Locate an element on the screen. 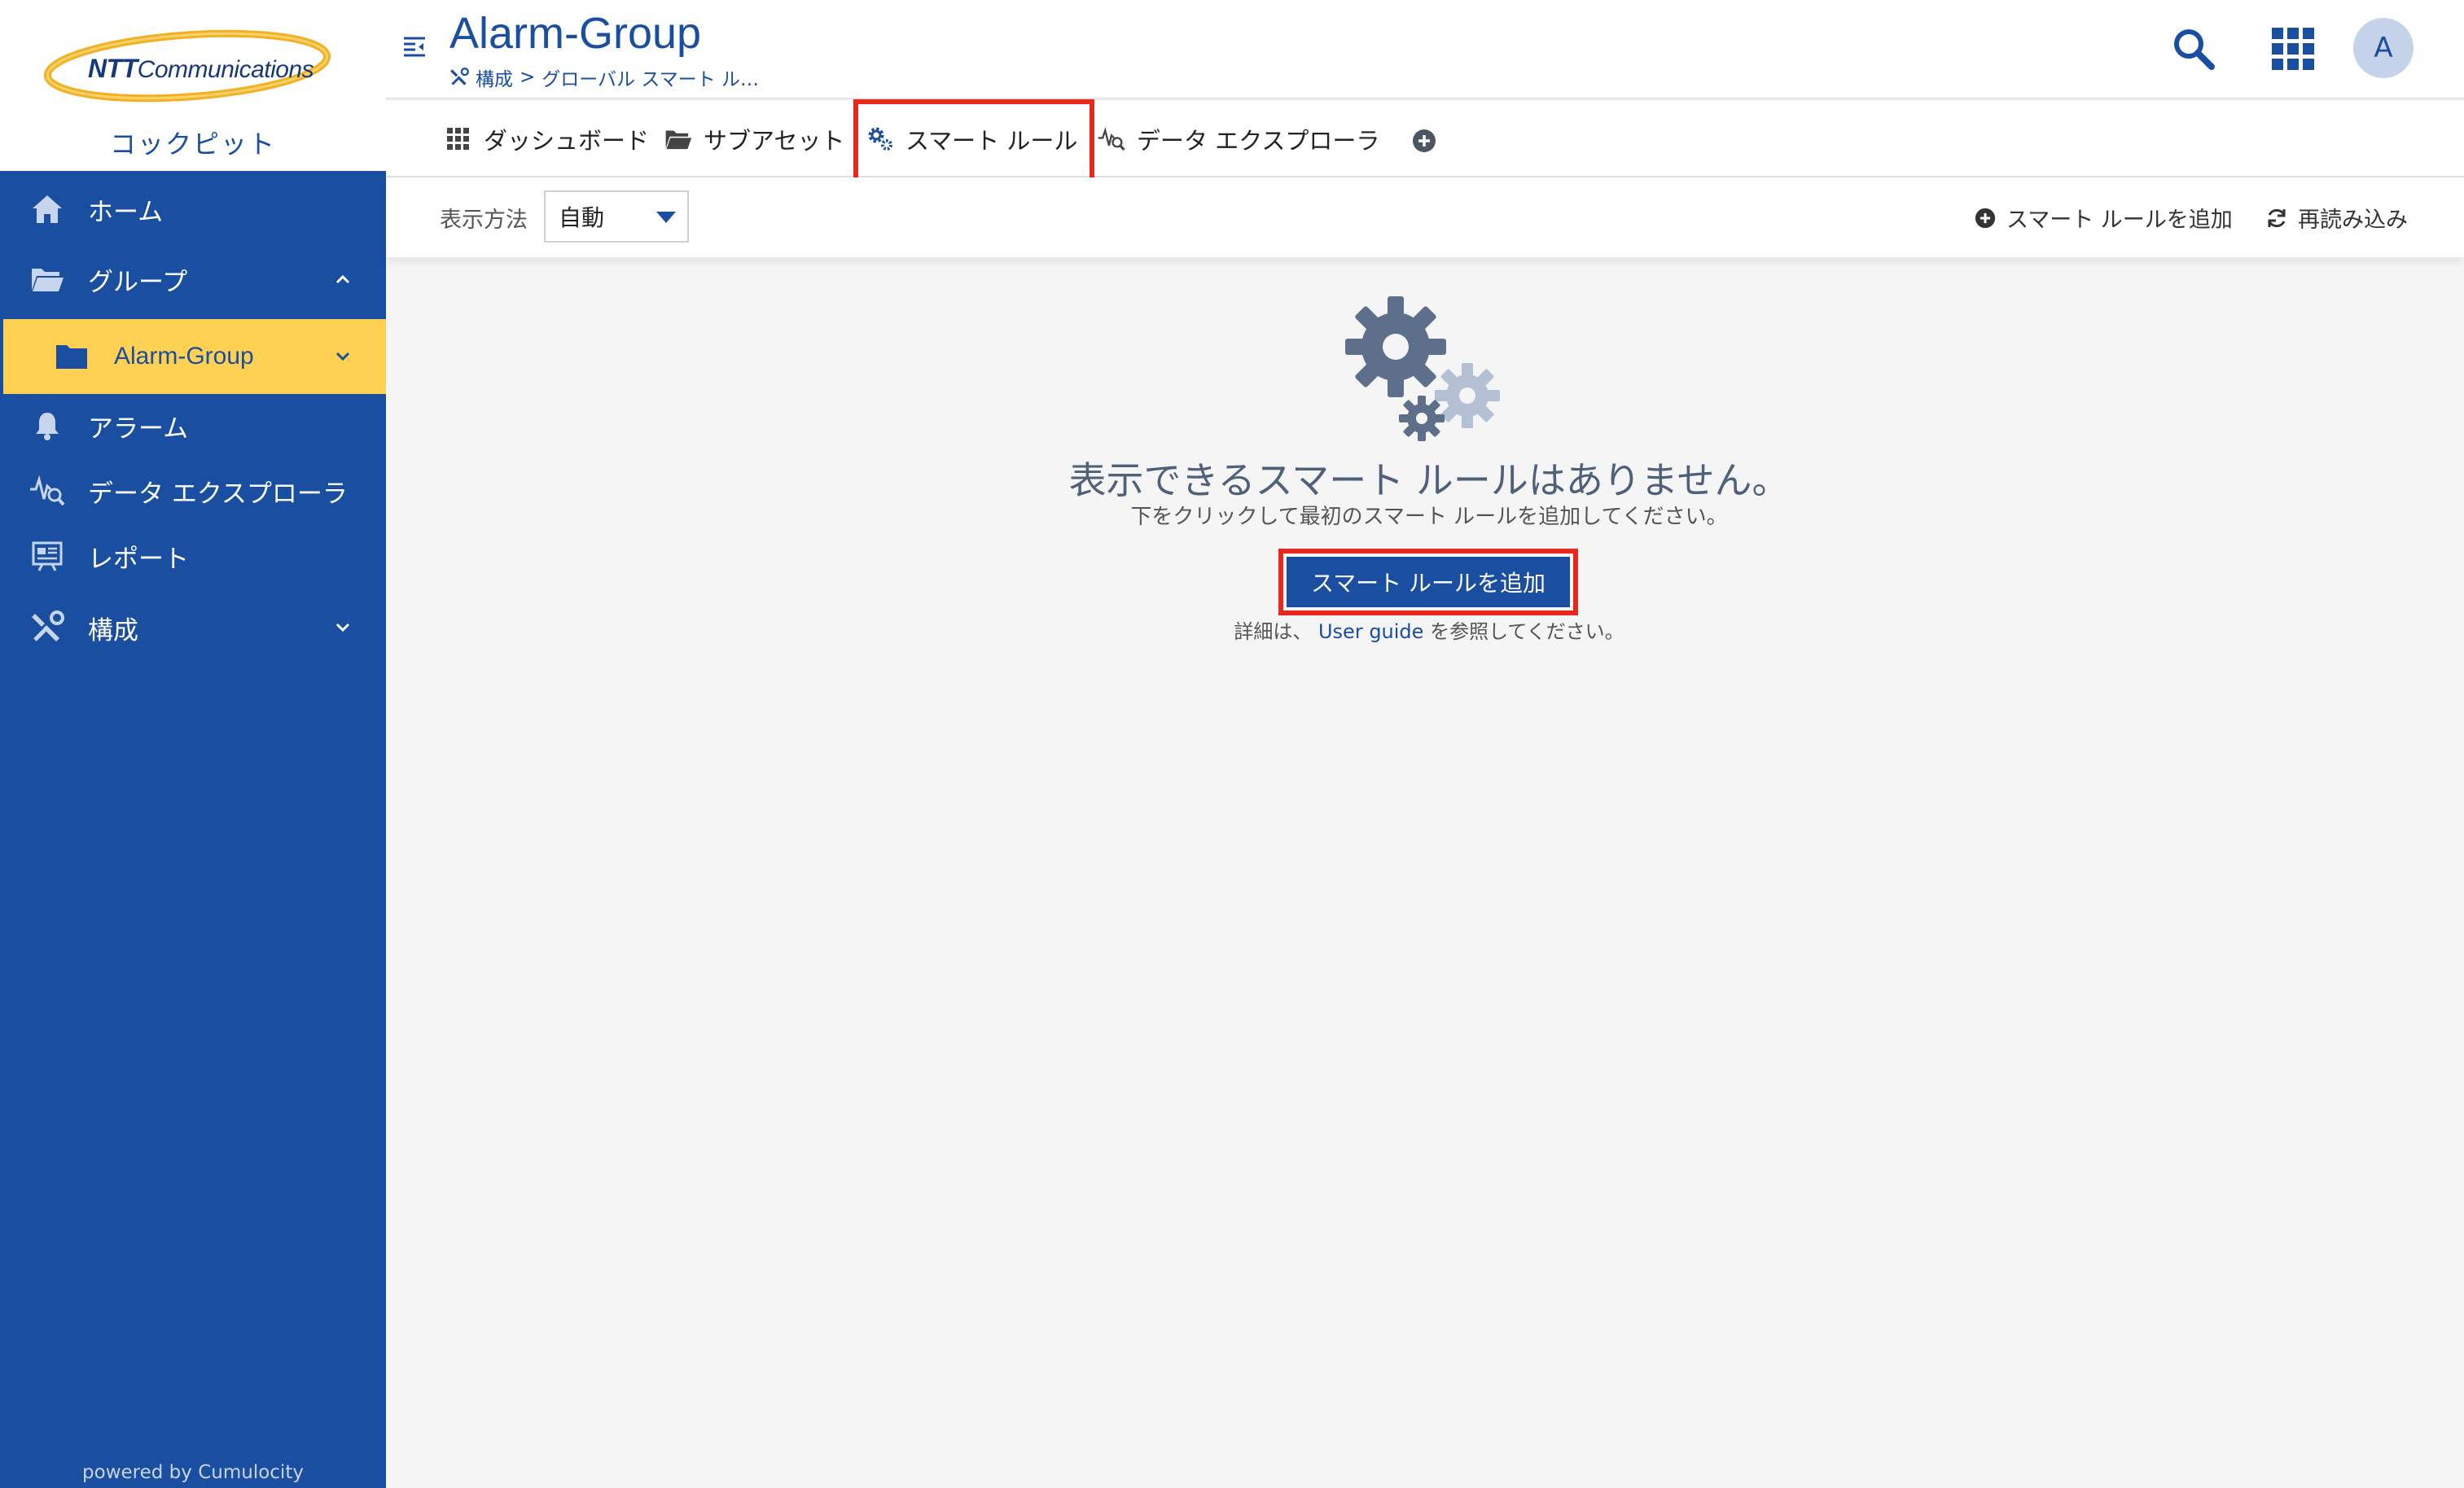 Image resolution: width=2464 pixels, height=1488 pixels. sidebar-item-alarm: アラーム is located at coordinates (193, 426).